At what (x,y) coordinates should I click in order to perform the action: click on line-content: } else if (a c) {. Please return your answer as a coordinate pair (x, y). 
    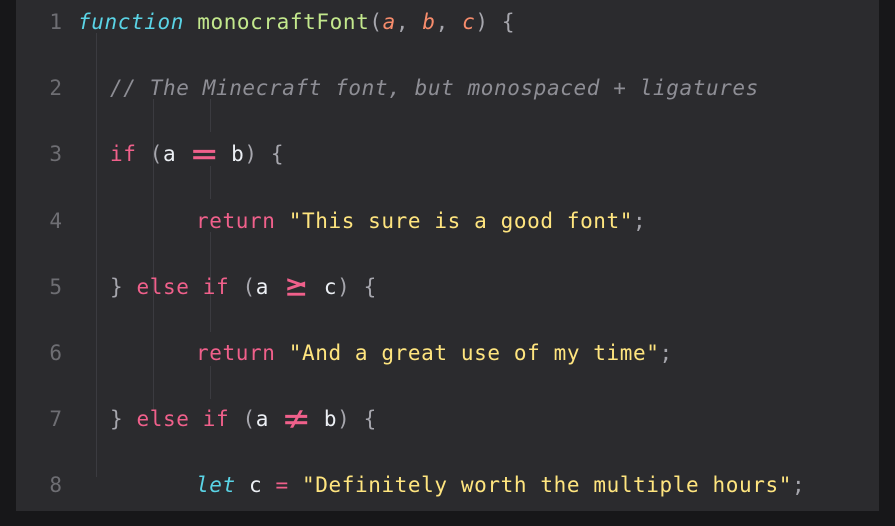
    Looking at the image, I should click on (243, 287).